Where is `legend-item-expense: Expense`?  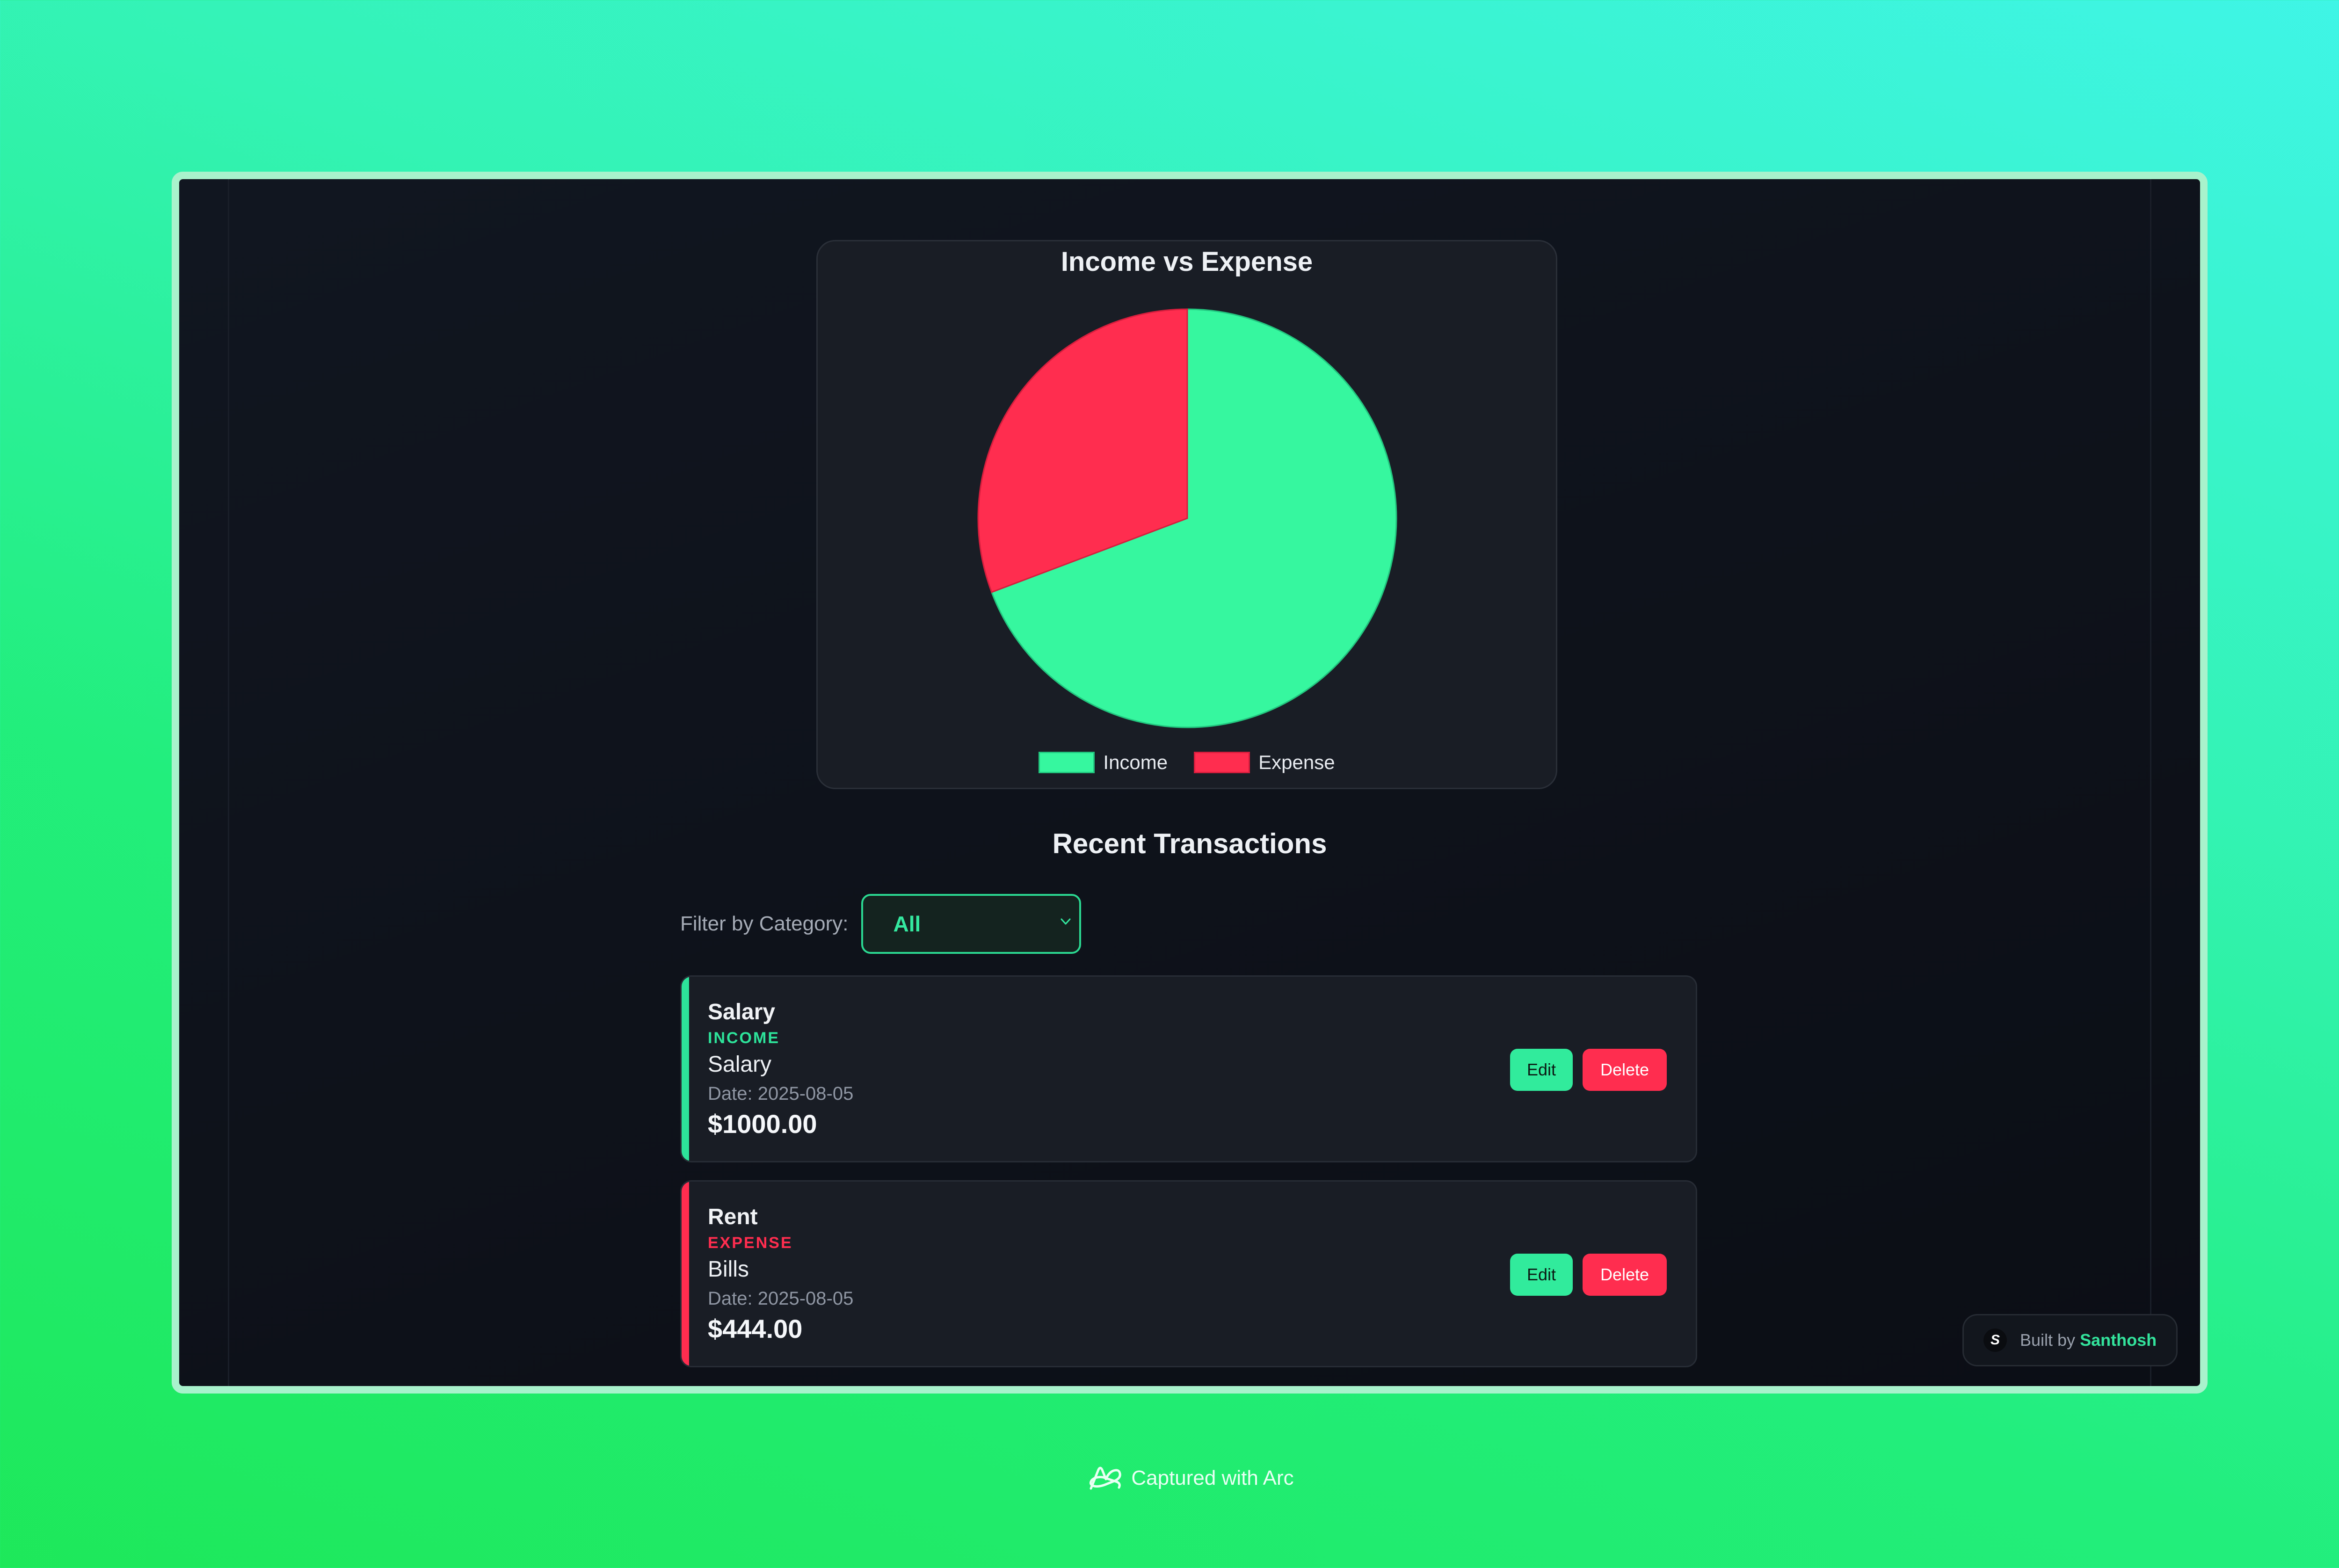
legend-item-expense: Expense is located at coordinates (1264, 763).